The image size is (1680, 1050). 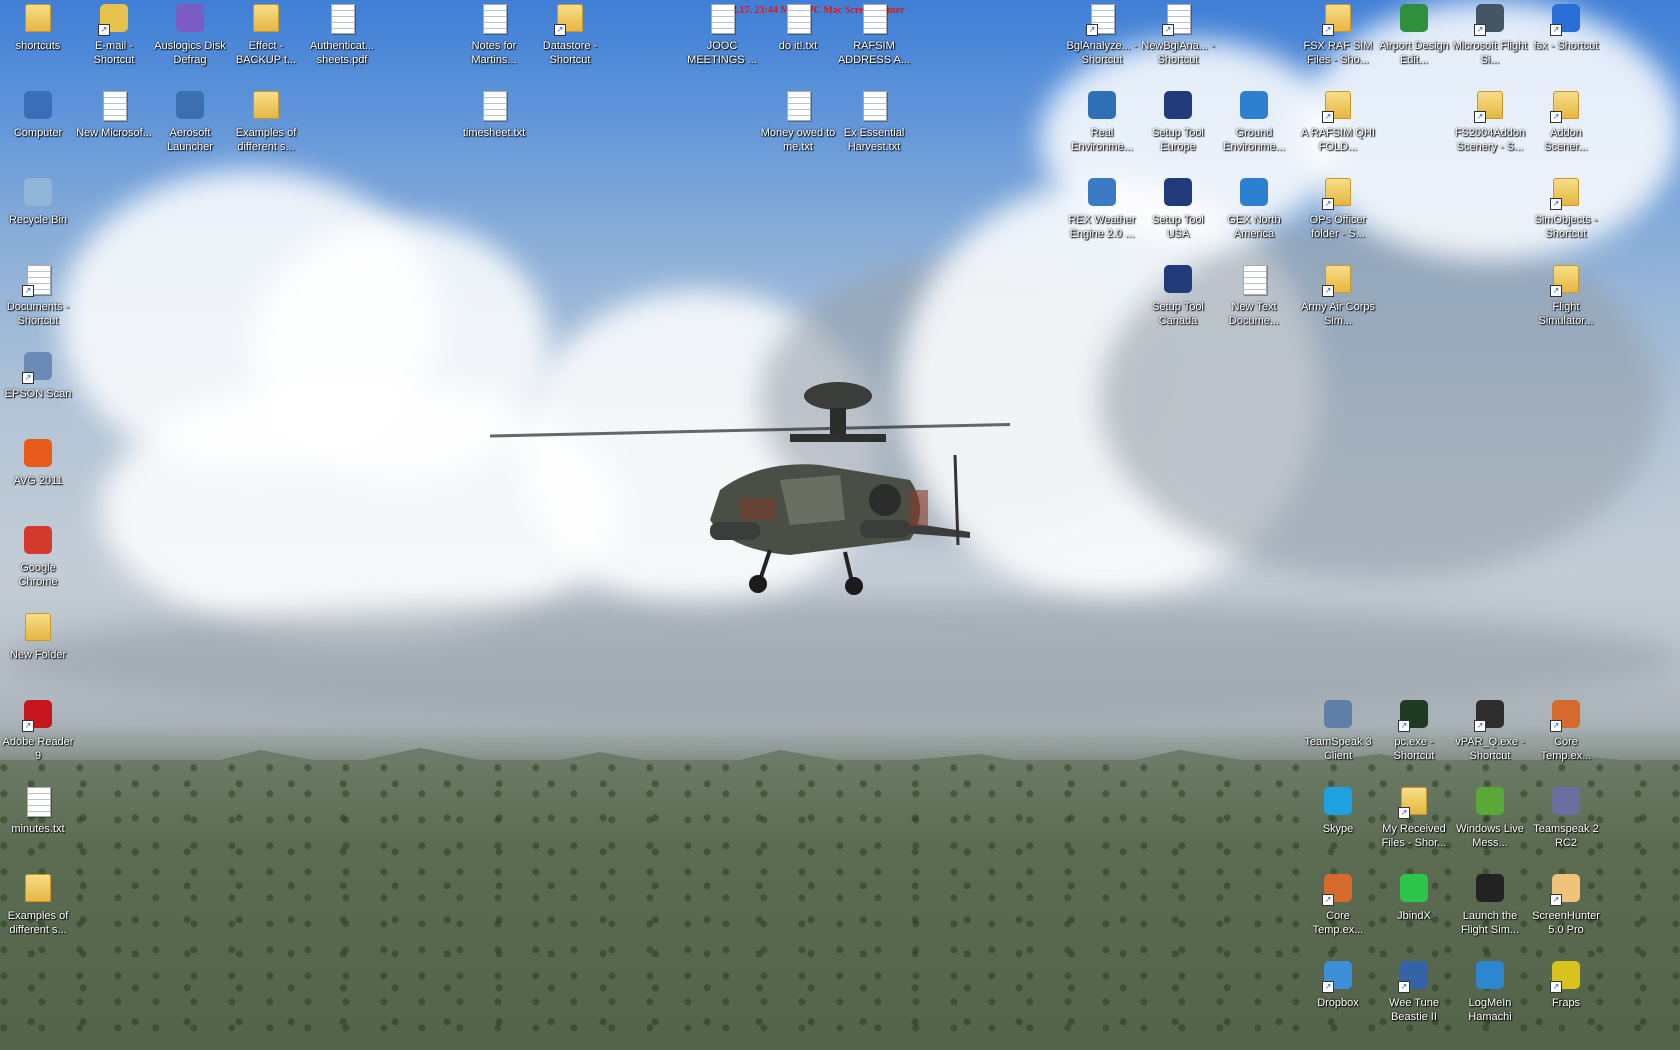 What do you see at coordinates (1566, 821) in the screenshot?
I see `desktop-icon: Teamspeak 2 RC2` at bounding box center [1566, 821].